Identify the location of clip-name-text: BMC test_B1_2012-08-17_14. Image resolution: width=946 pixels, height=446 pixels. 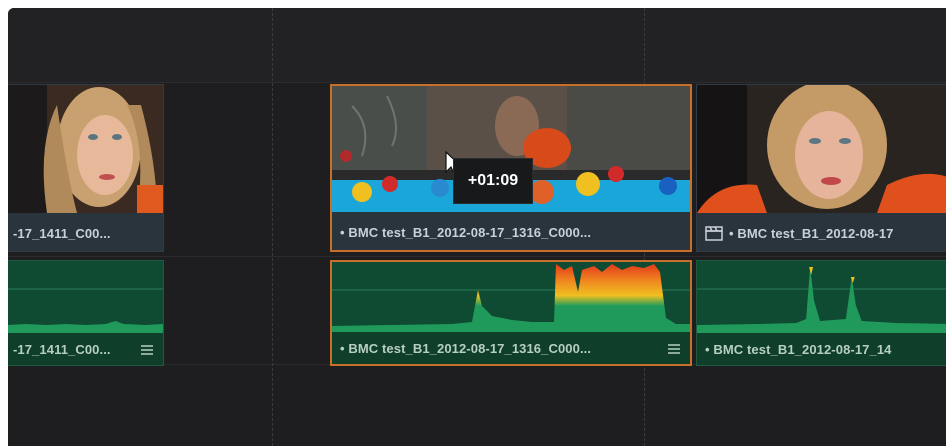
(802, 349).